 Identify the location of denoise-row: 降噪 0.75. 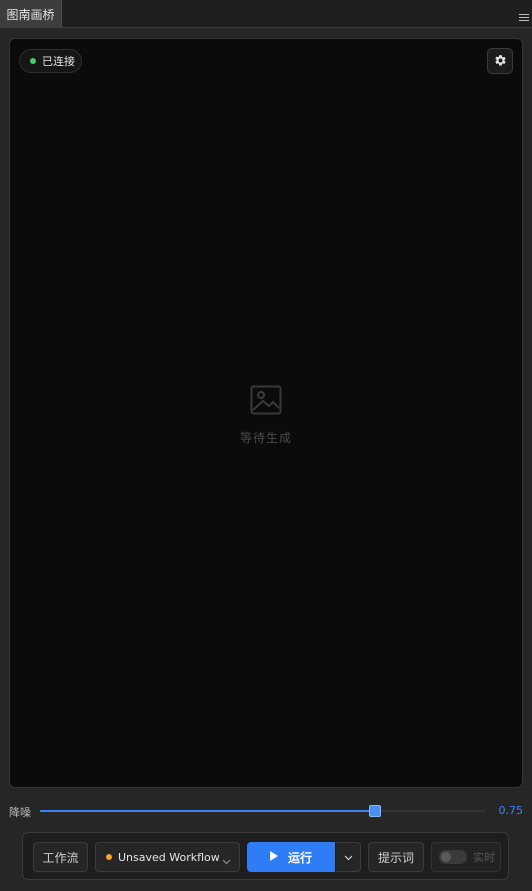
(266, 811).